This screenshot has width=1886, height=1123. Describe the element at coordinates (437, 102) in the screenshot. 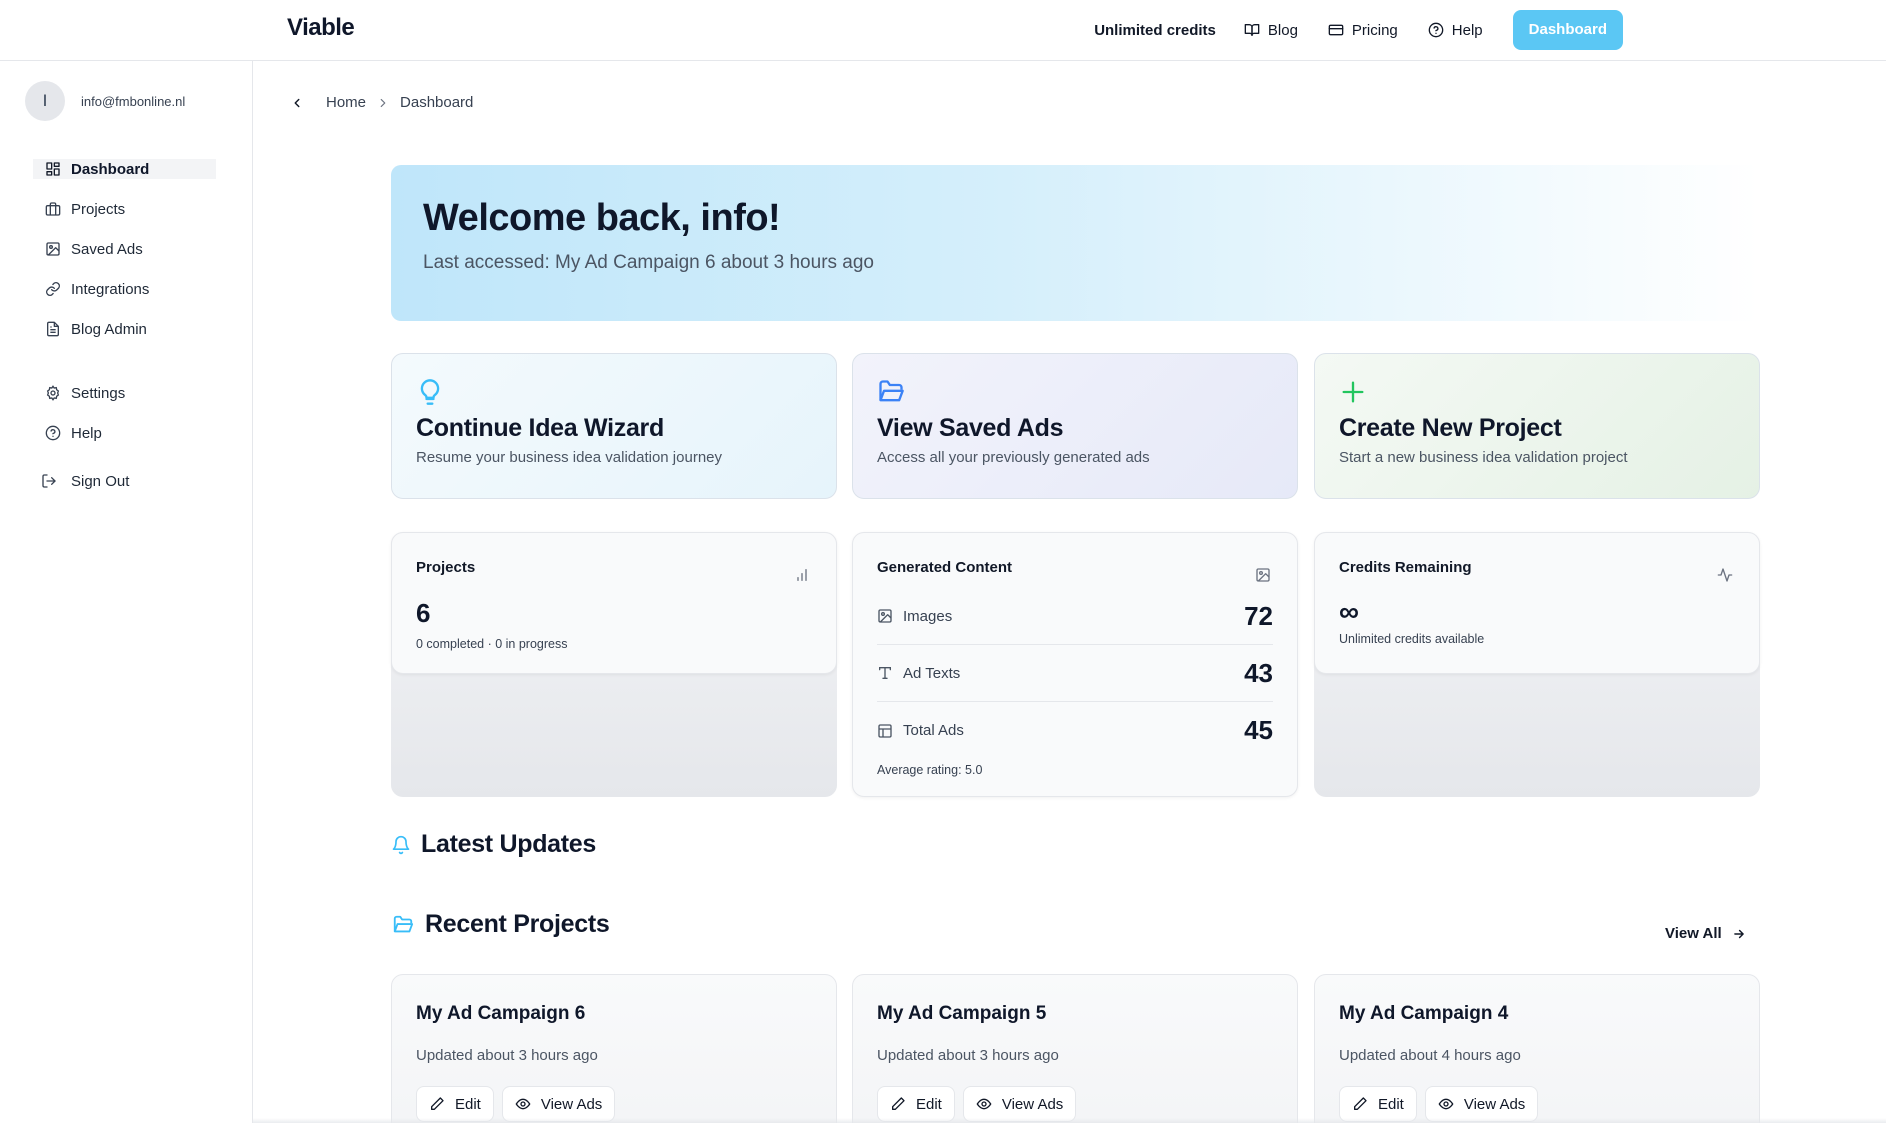

I see `breadcrumb-current: Dashboard` at that location.